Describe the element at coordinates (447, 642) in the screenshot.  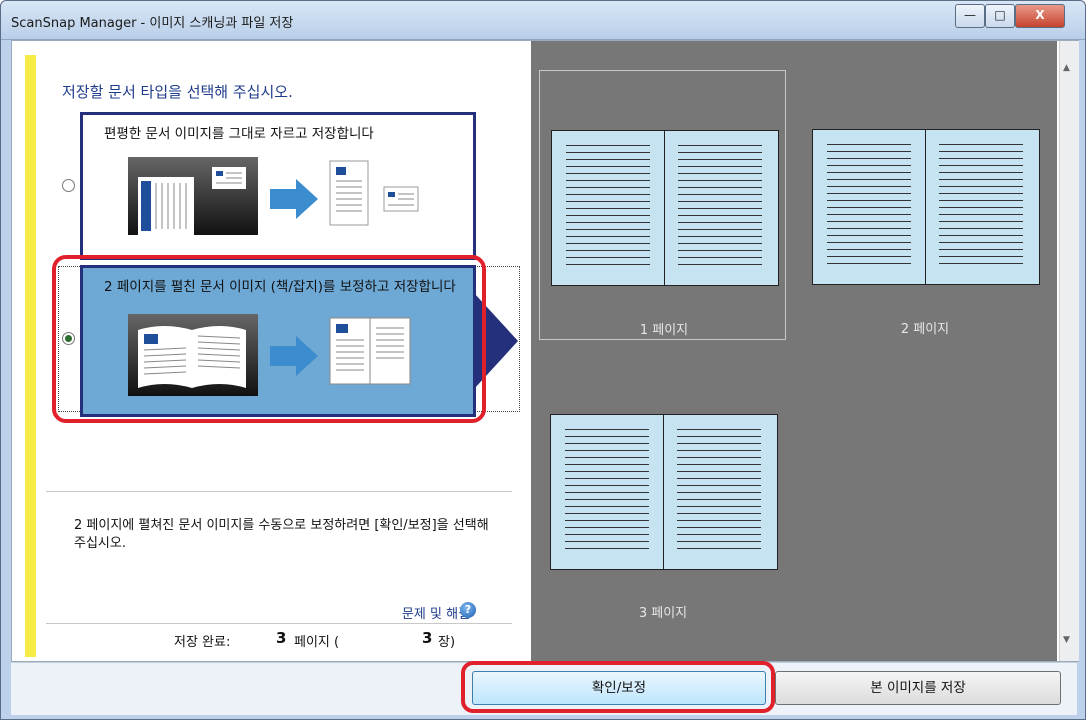
I see `saved-sheets-unit: 장)` at that location.